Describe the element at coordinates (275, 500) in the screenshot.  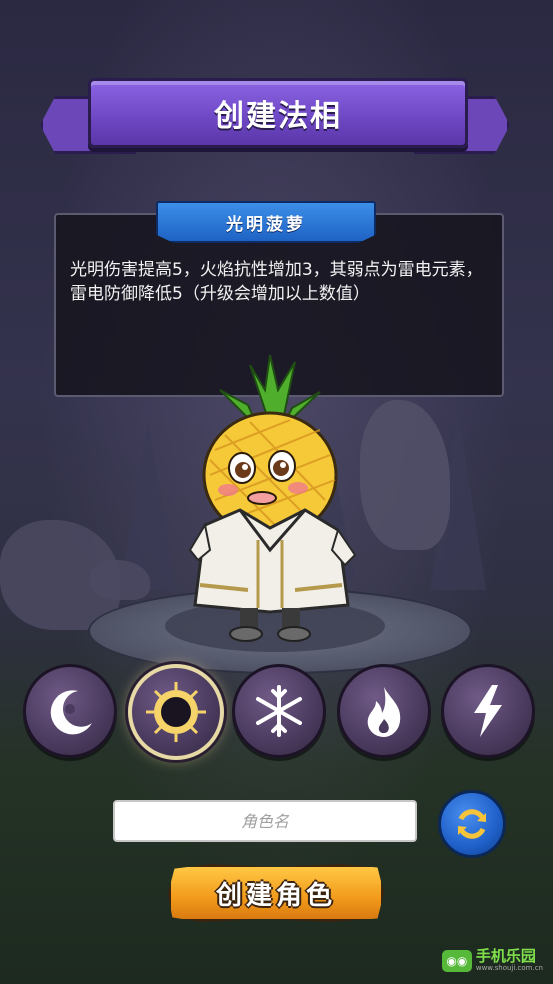
I see `pineapple-character` at that location.